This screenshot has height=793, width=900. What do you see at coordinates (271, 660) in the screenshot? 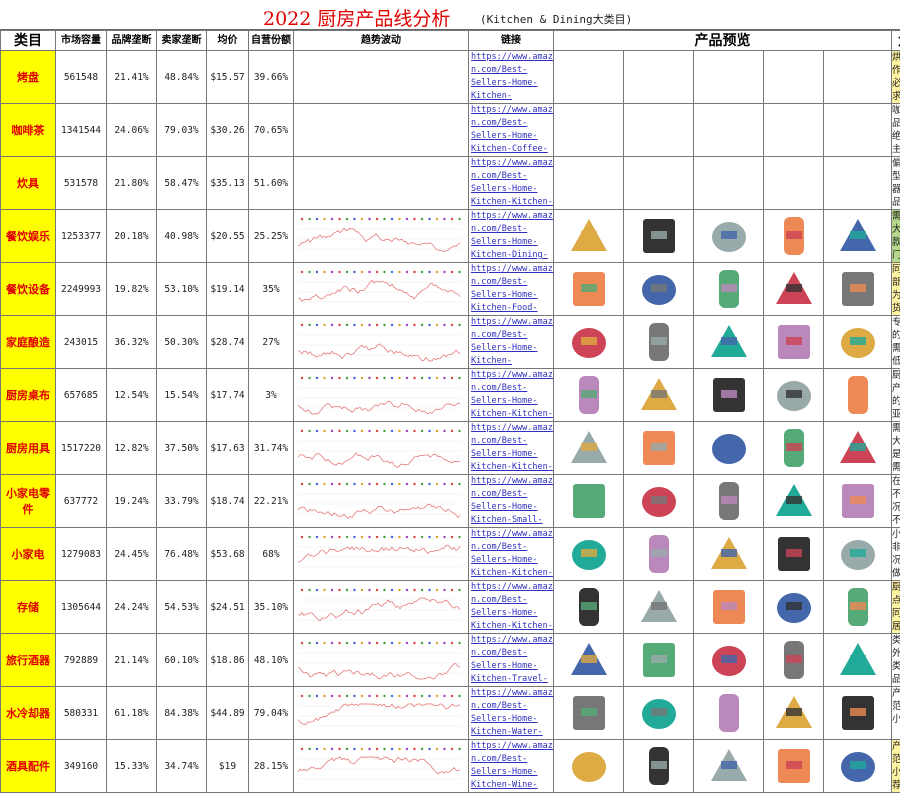
I see `self-share-cell: 48.10%` at bounding box center [271, 660].